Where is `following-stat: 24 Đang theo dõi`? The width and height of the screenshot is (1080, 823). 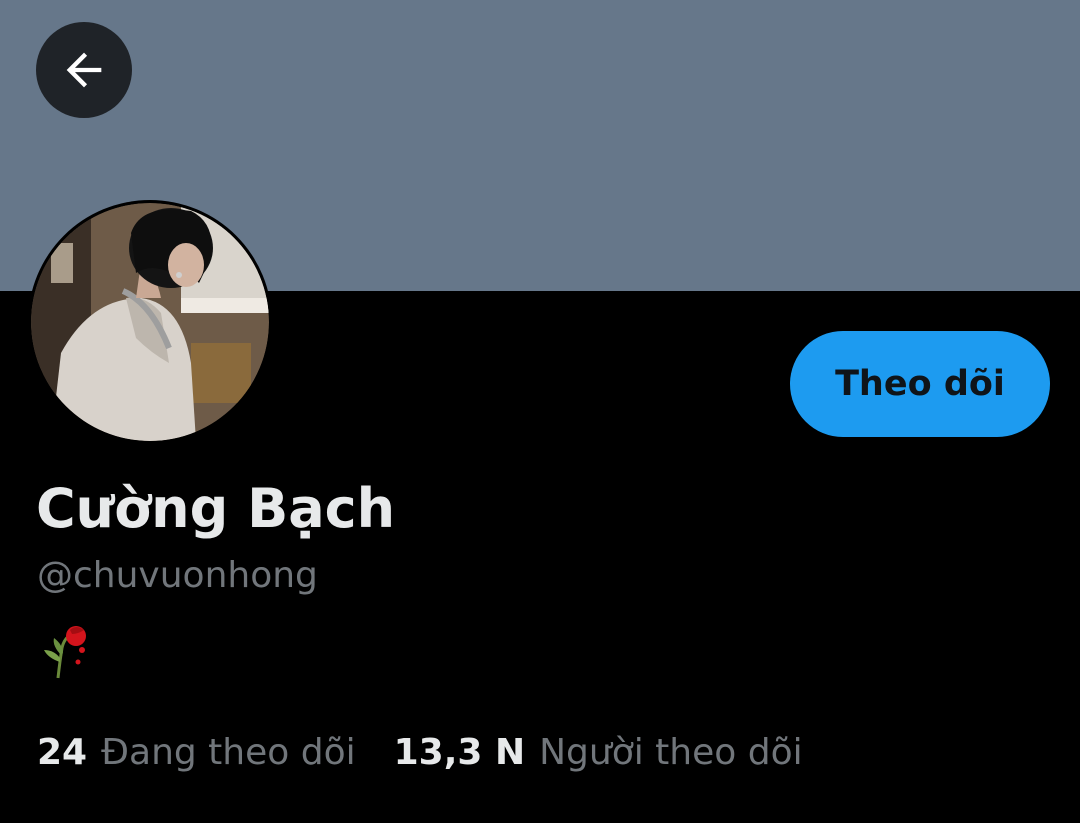 following-stat: 24 Đang theo dõi is located at coordinates (196, 752).